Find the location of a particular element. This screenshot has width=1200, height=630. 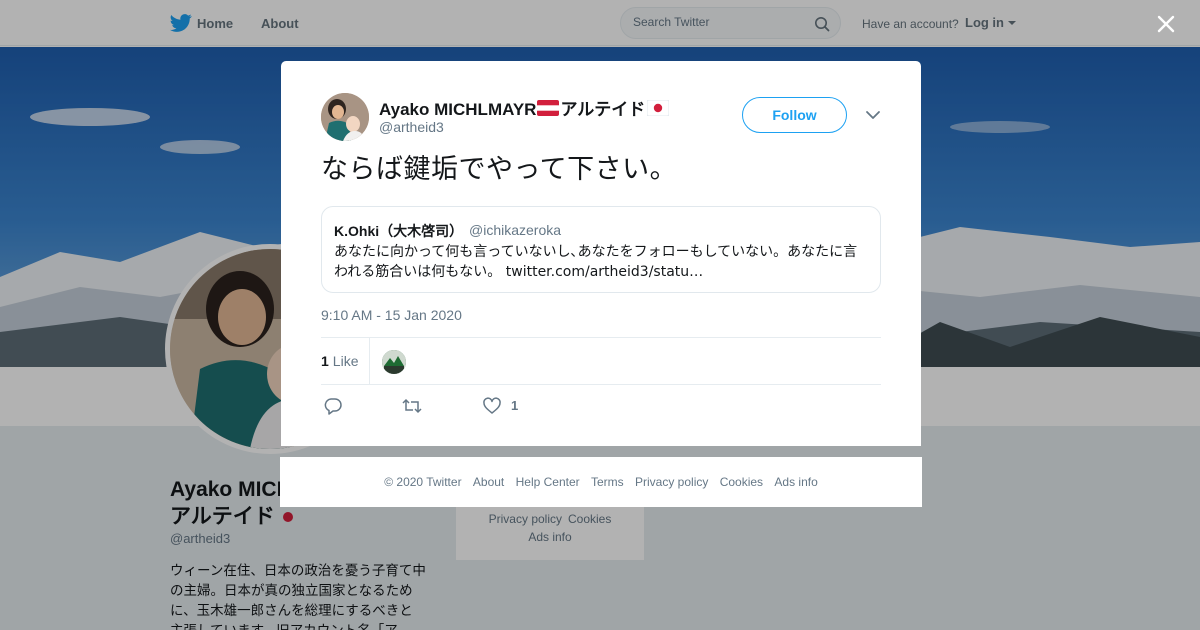

tweet-author-name: Ayako MICHLMAYR アルテイド is located at coordinates (524, 107).